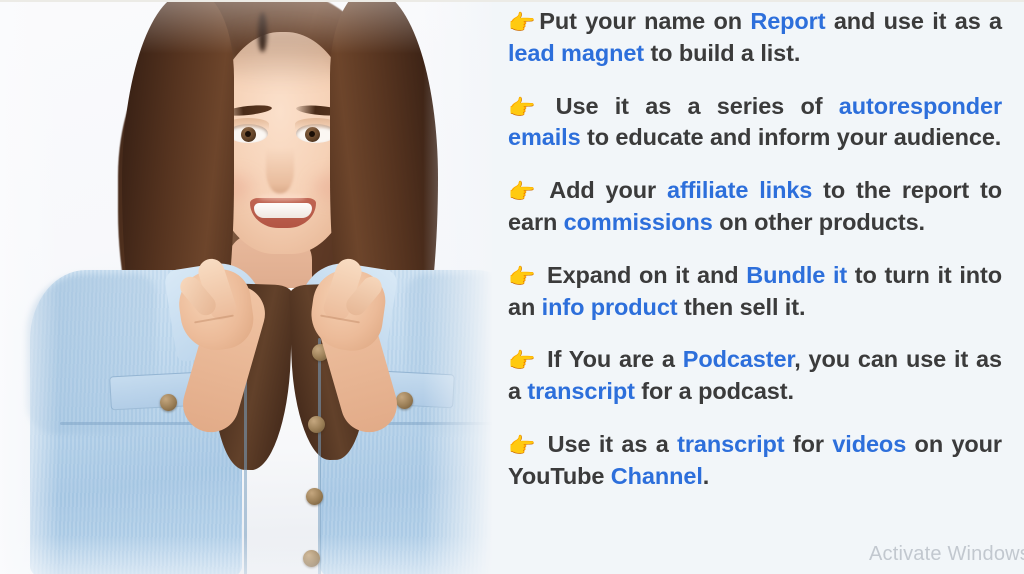 The width and height of the screenshot is (1024, 574). Describe the element at coordinates (280, 171) in the screenshot. I see `nose` at that location.